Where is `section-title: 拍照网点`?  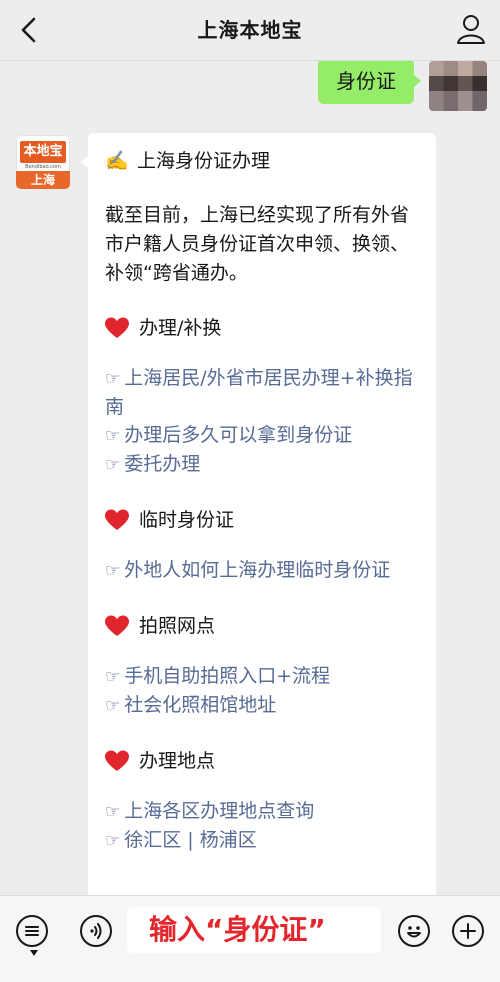
section-title: 拍照网点 is located at coordinates (177, 626).